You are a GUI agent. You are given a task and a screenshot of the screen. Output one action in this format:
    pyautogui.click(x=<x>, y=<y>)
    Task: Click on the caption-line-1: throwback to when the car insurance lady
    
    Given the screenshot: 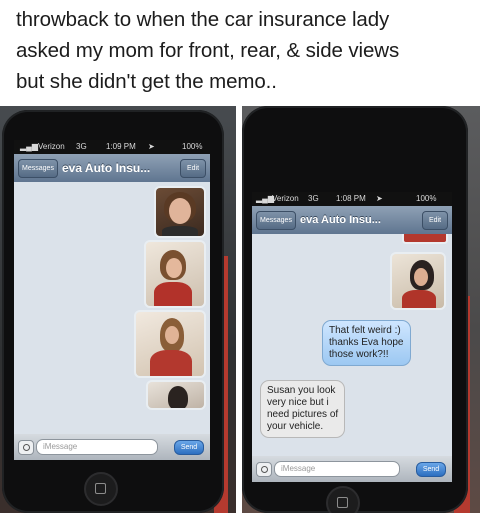 What is the action you would take?
    pyautogui.click(x=203, y=19)
    